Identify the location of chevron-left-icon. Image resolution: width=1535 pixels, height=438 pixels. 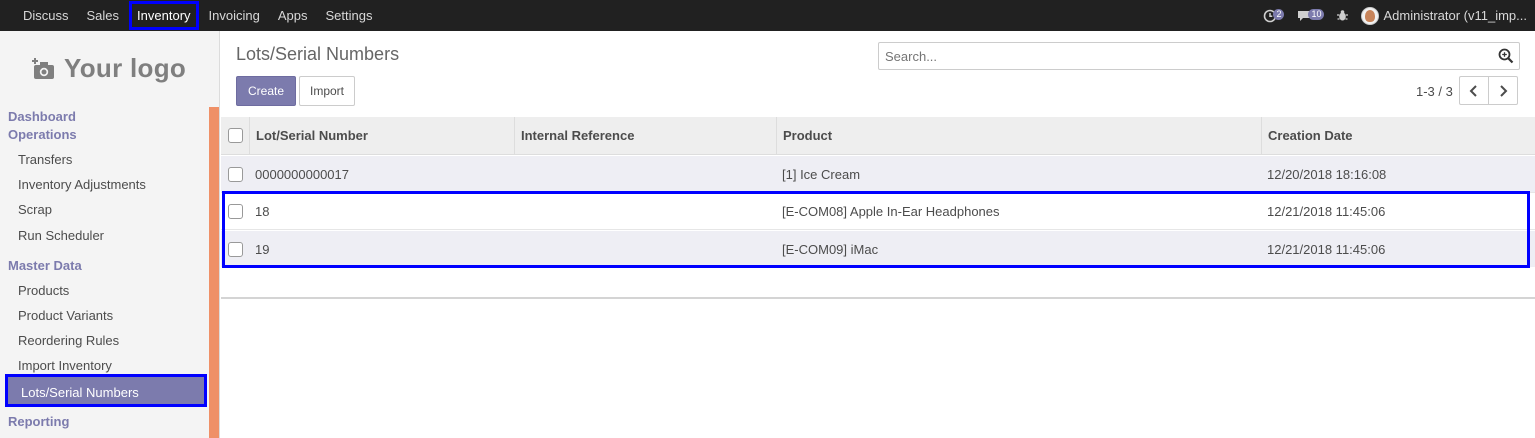
(1473, 90).